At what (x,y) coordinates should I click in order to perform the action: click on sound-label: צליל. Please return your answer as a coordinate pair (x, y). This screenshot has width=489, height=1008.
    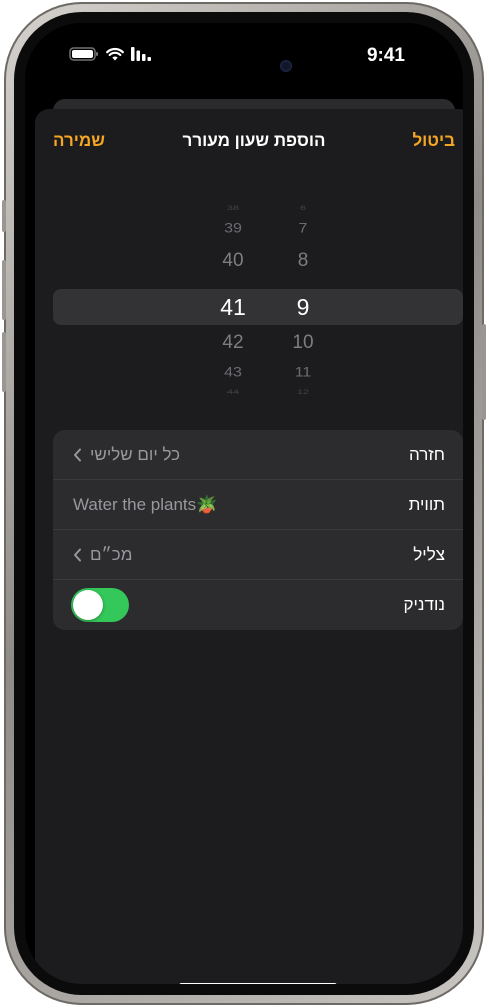
    Looking at the image, I should click on (429, 554).